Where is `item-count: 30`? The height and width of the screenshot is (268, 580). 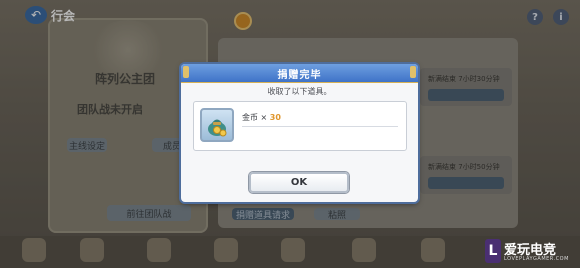
item-count: 30 is located at coordinates (275, 117).